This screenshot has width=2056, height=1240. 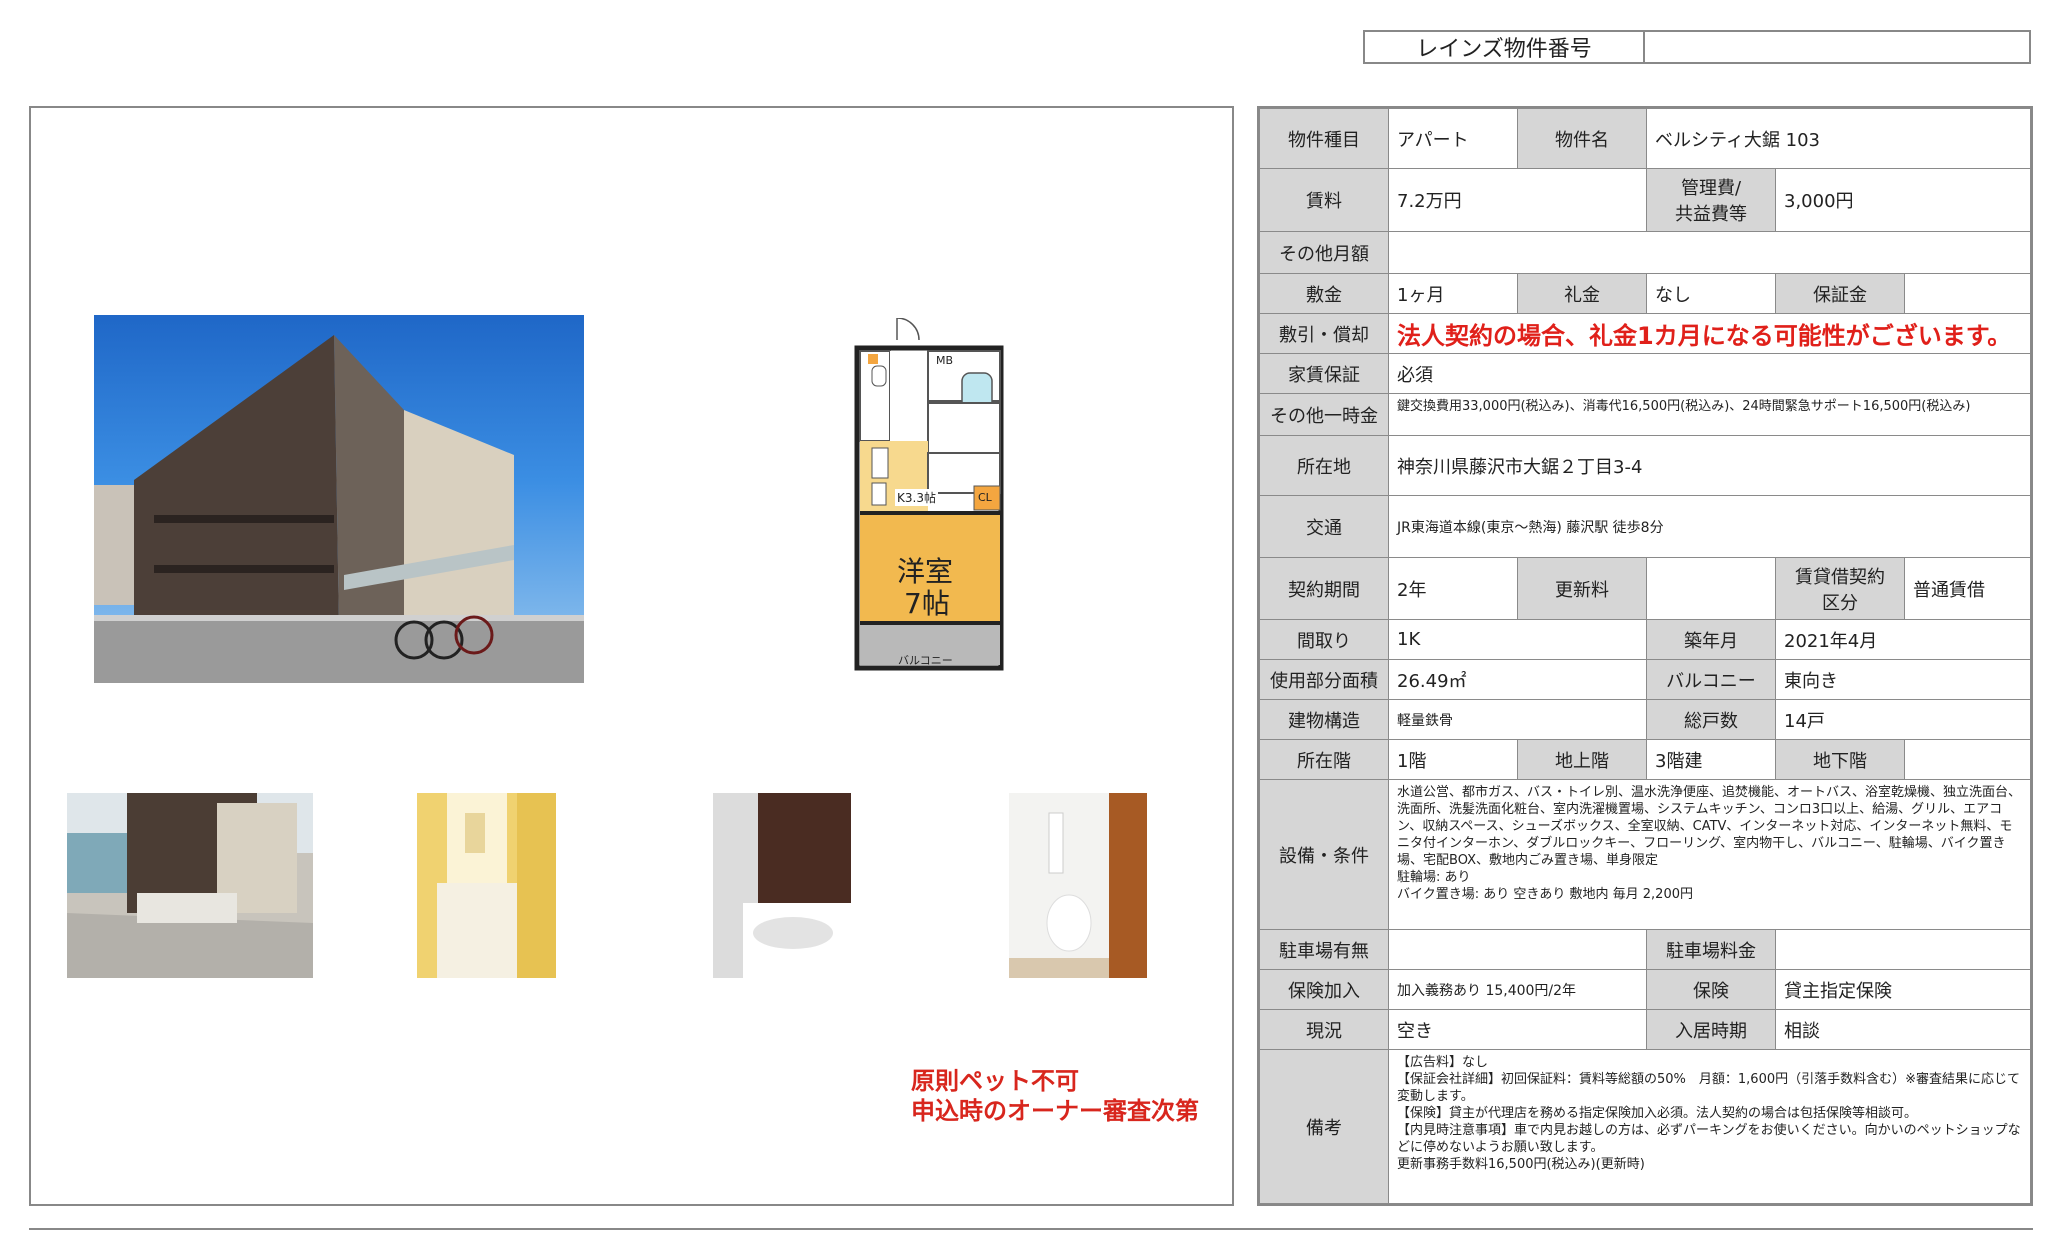 What do you see at coordinates (1967, 293) in the screenshot?
I see `guarantee-money-value` at bounding box center [1967, 293].